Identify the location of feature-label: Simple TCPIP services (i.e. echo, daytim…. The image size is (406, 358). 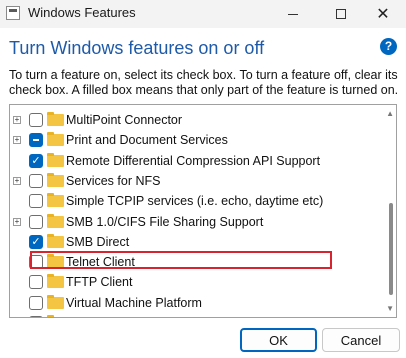
(195, 201).